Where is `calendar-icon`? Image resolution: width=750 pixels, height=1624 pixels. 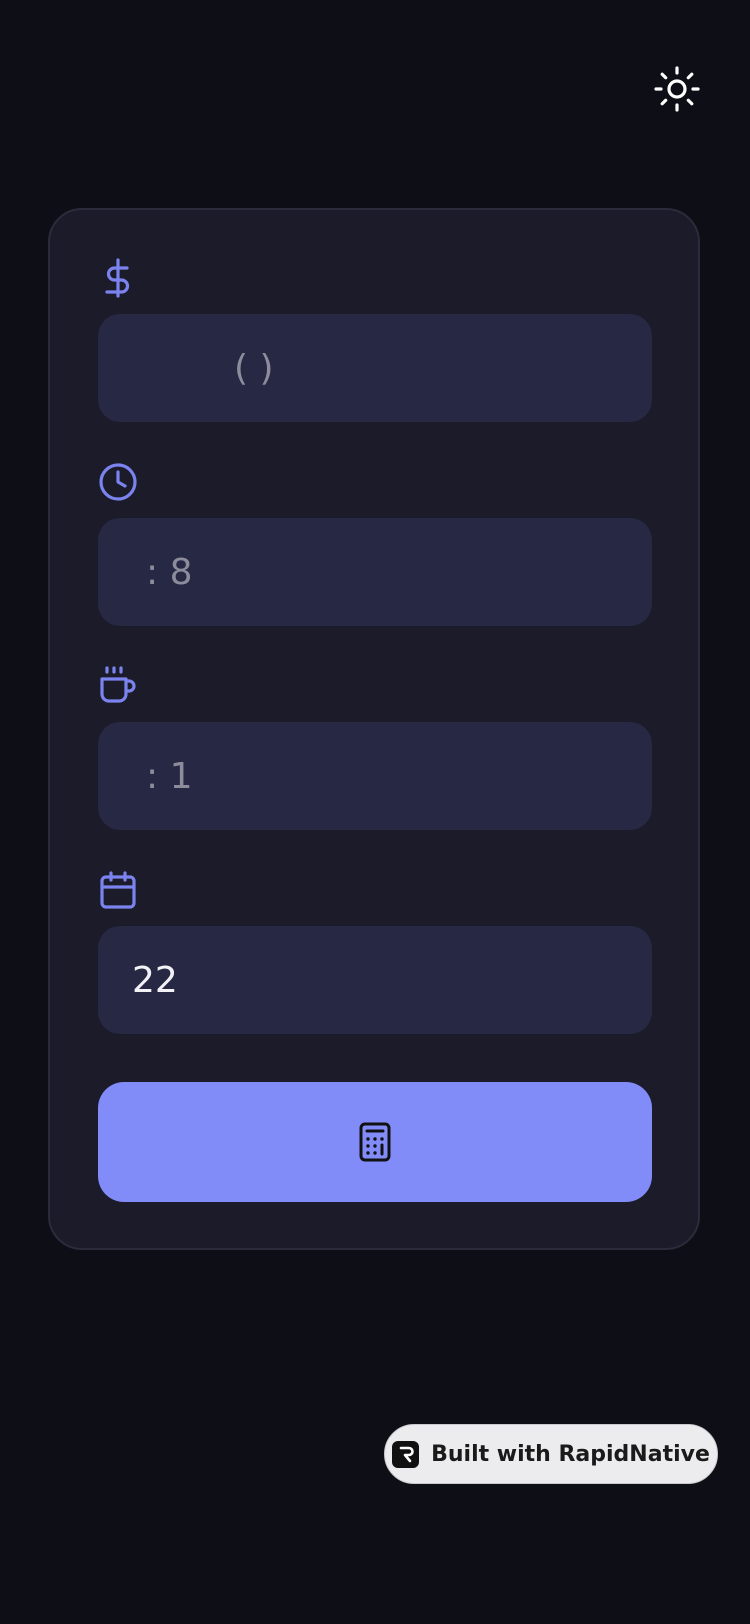 calendar-icon is located at coordinates (118, 890).